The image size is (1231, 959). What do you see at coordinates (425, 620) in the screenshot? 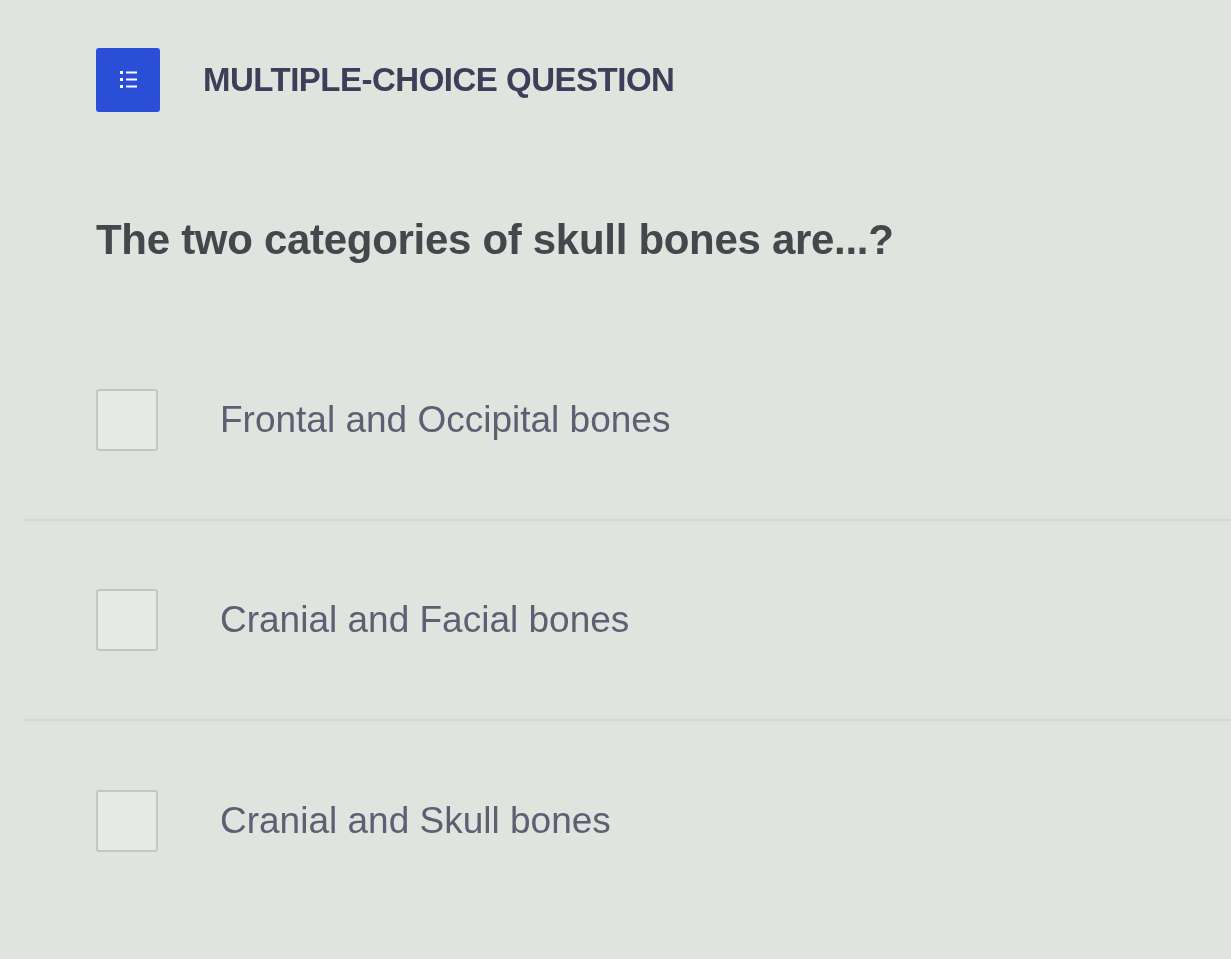
I see `option-label: Cranial and Facial bones` at bounding box center [425, 620].